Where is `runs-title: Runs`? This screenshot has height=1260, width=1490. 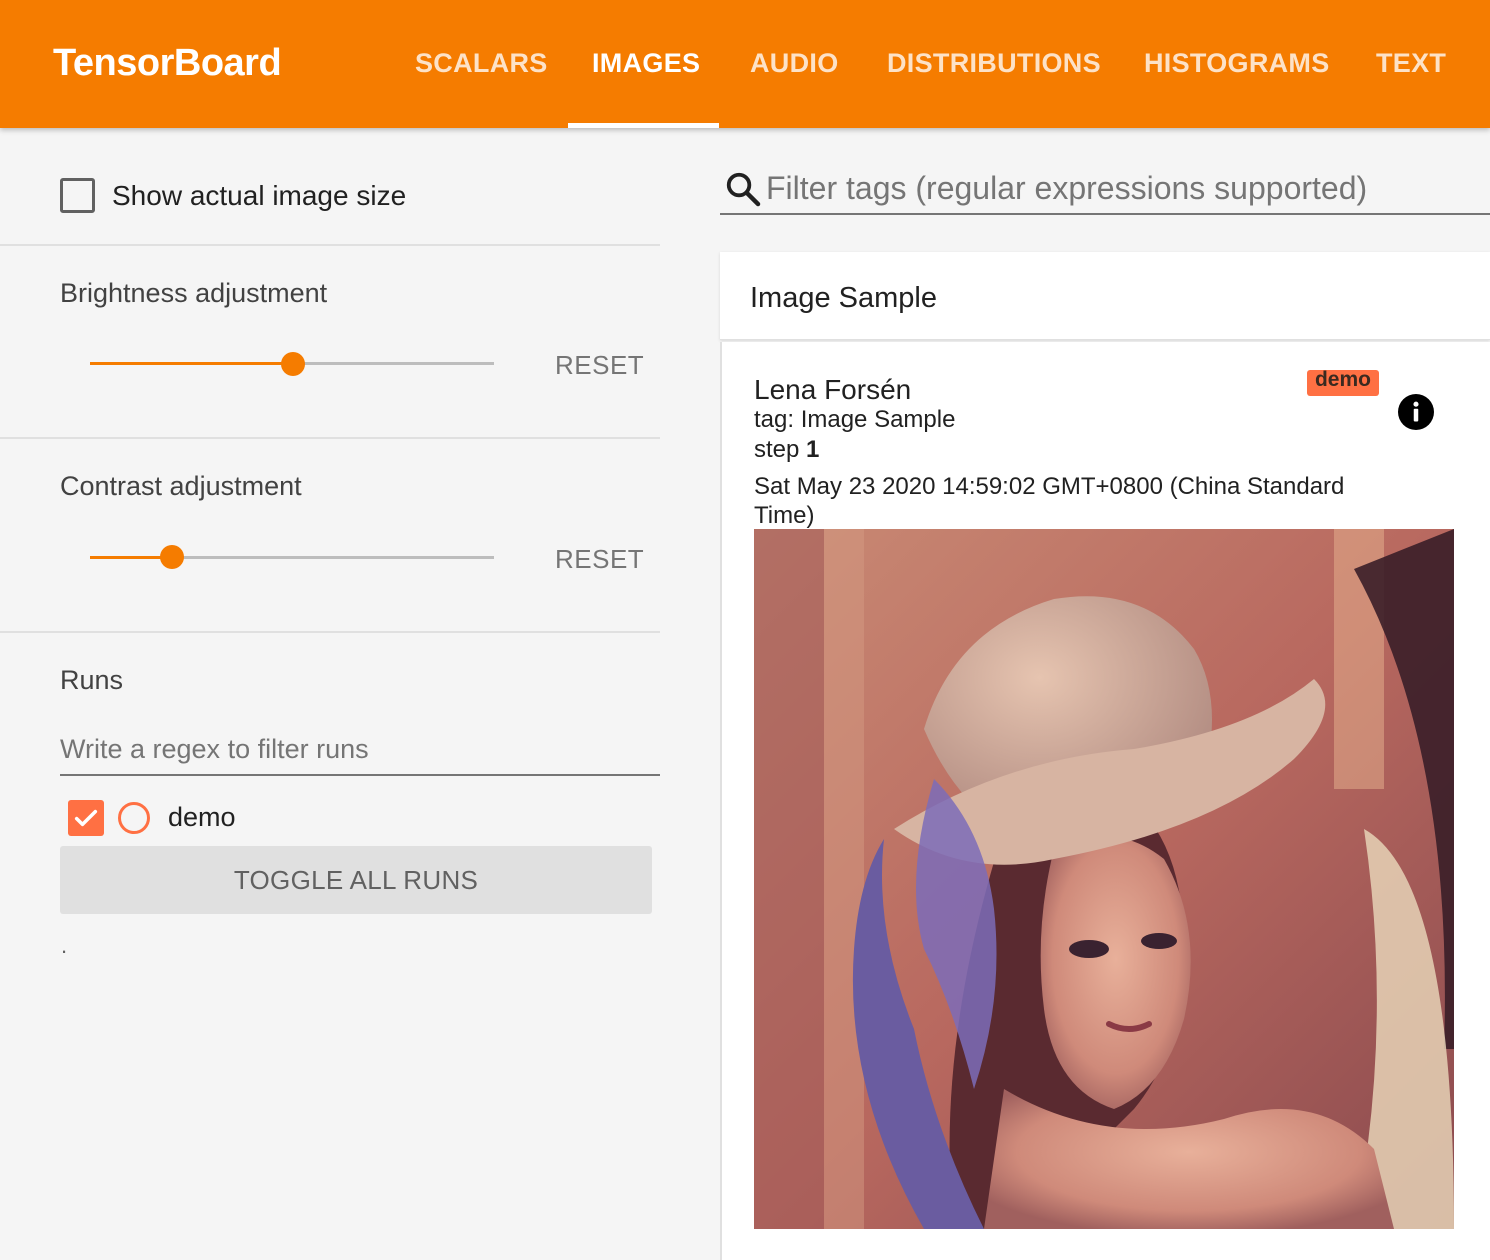
runs-title: Runs is located at coordinates (92, 680).